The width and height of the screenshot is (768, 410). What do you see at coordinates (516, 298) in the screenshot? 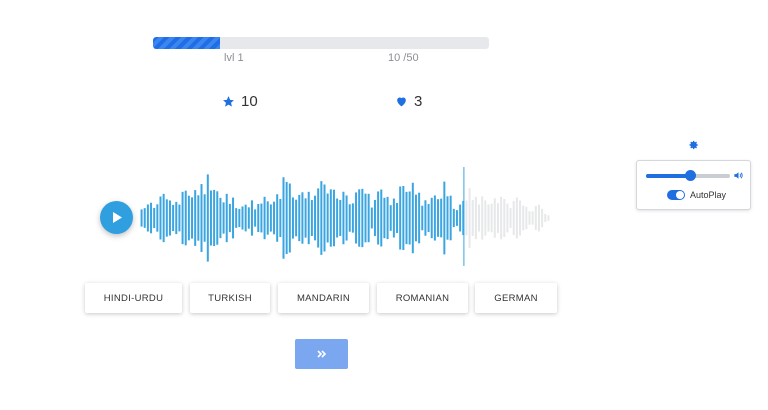
I see `option-button: GERMAN` at bounding box center [516, 298].